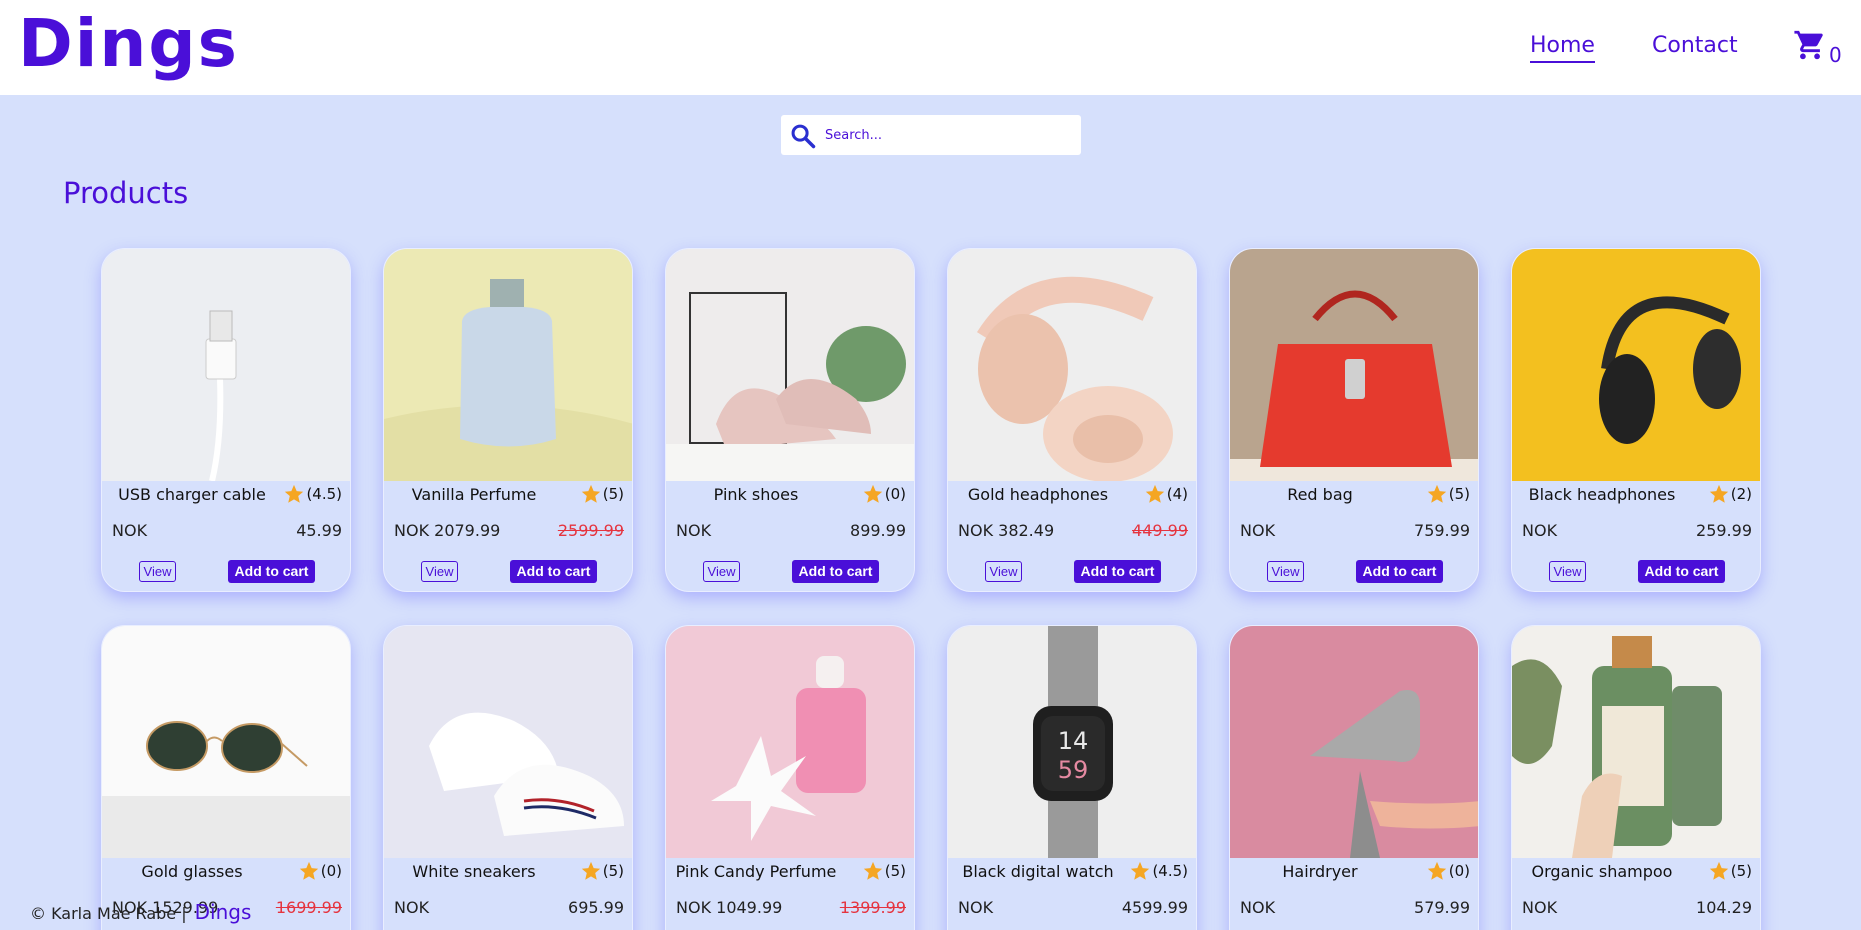 This screenshot has width=1861, height=930. I want to click on copyright-text: © Karla Mae Rabe |, so click(108, 913).